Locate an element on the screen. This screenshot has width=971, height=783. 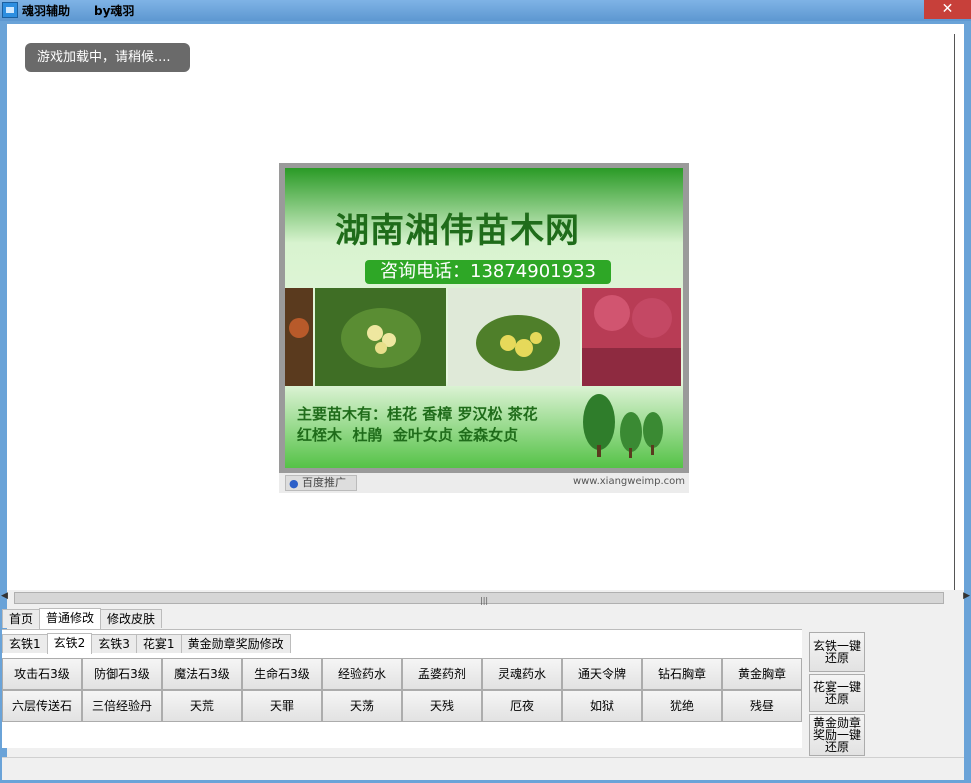
close-button: ✕ is located at coordinates (947, 9).